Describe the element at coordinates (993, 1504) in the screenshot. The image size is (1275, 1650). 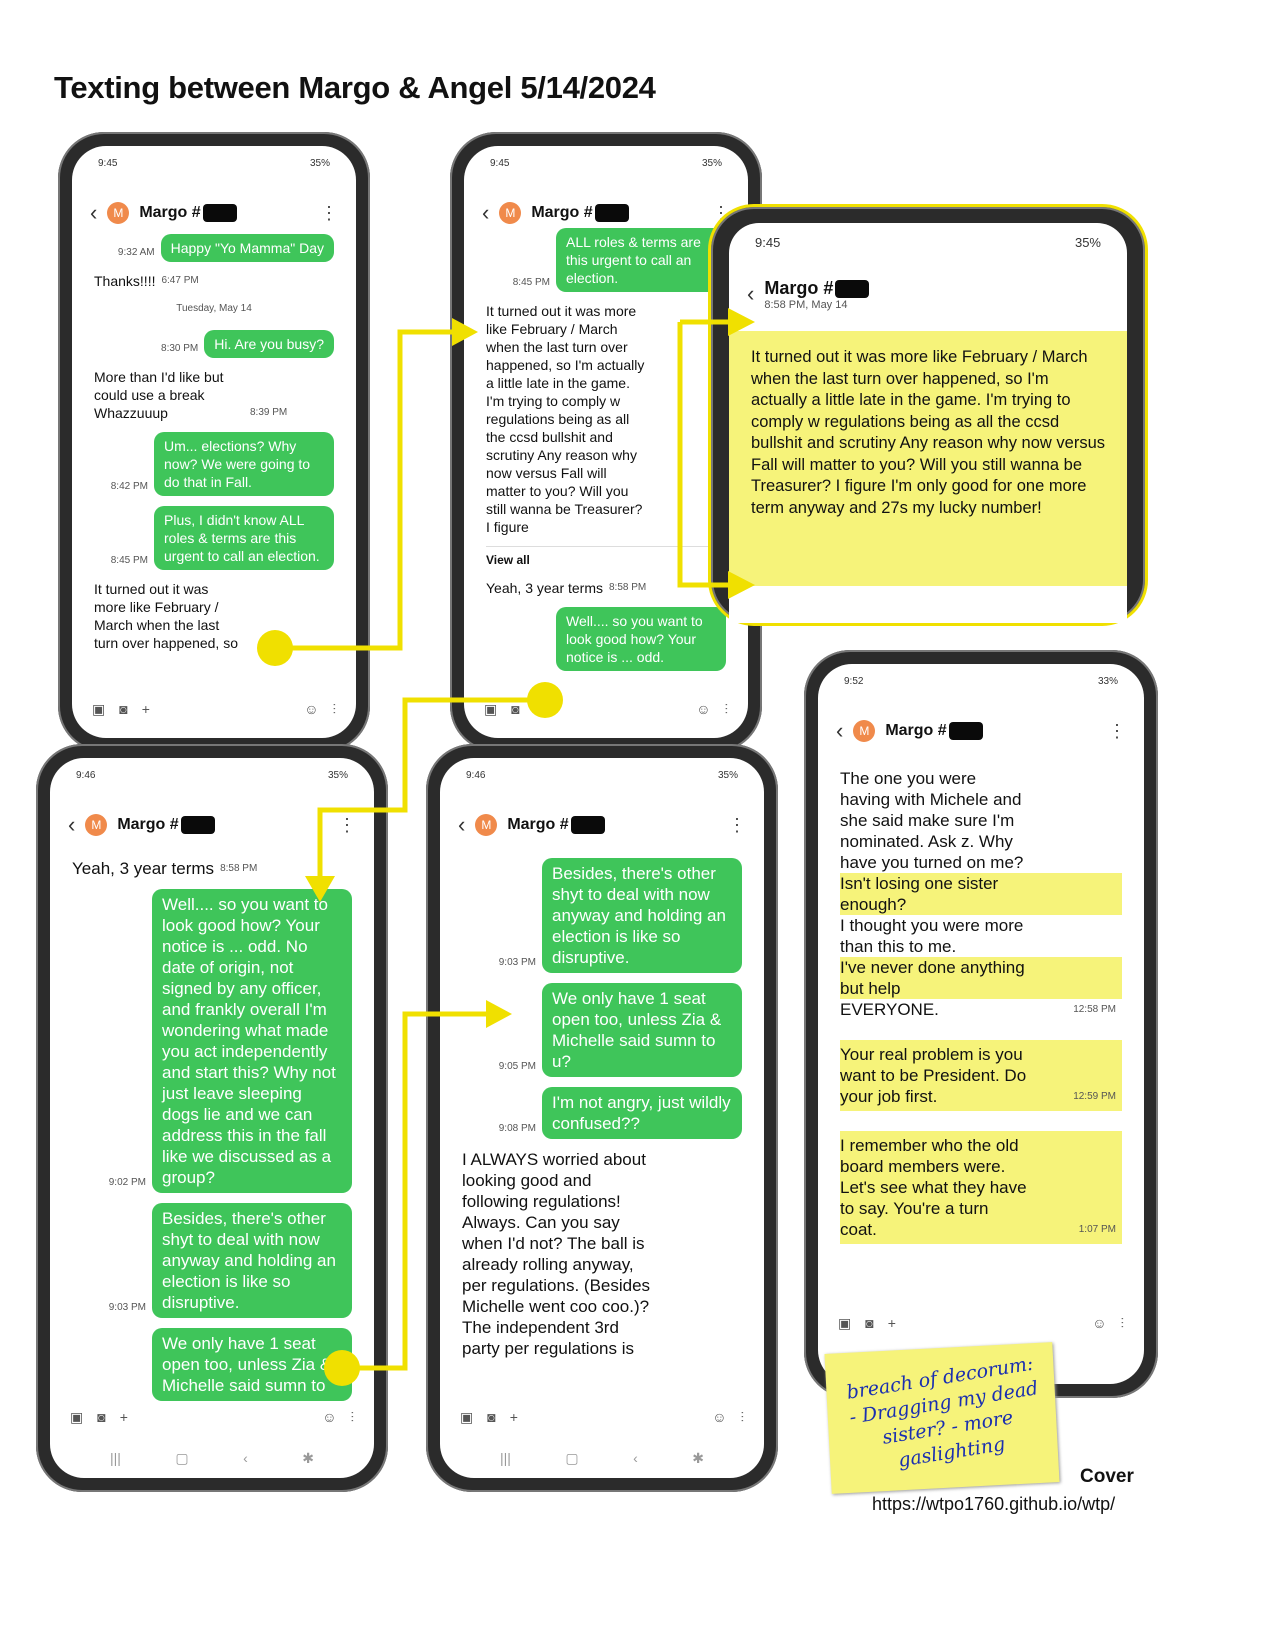
I see `source-url: https://wtpo1760.github.io/wtp/` at that location.